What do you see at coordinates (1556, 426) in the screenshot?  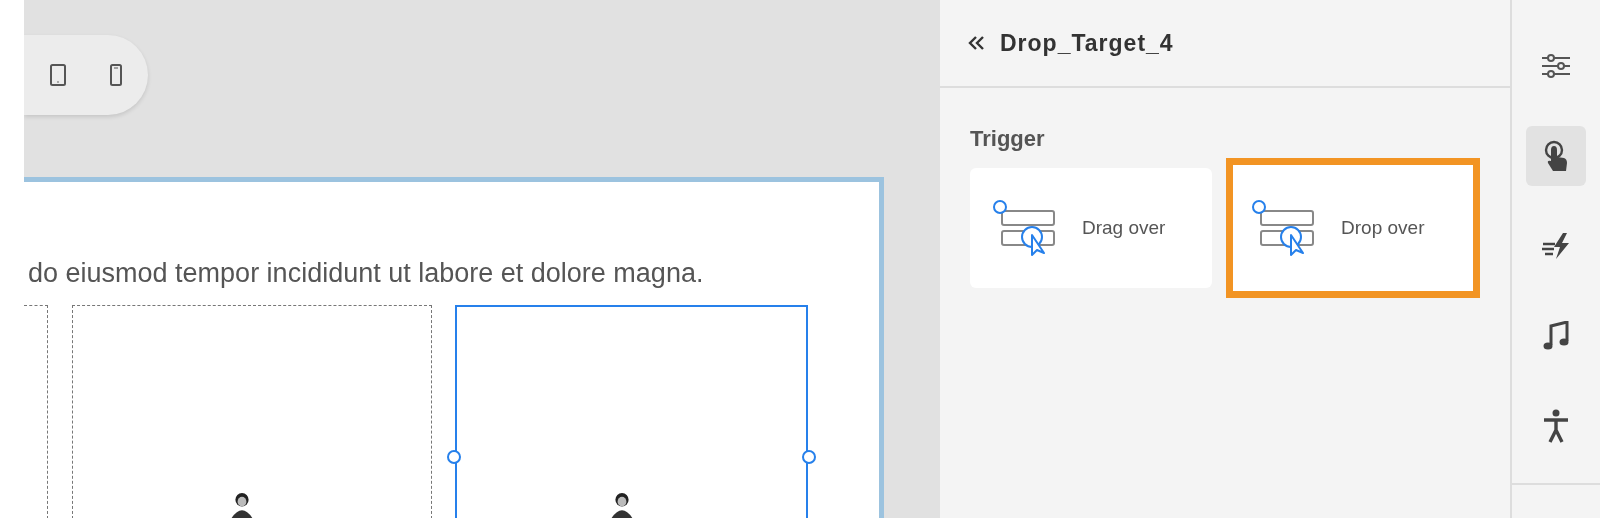 I see `accessibility-icon` at bounding box center [1556, 426].